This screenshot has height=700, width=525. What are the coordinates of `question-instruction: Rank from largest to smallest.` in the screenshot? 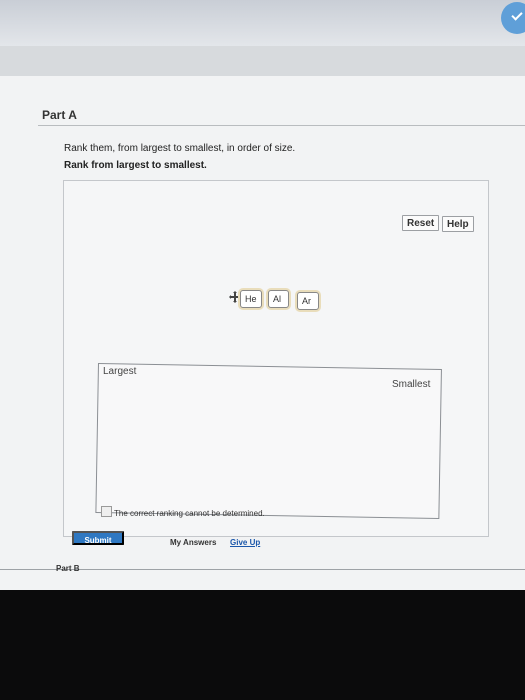 It's located at (135, 165).